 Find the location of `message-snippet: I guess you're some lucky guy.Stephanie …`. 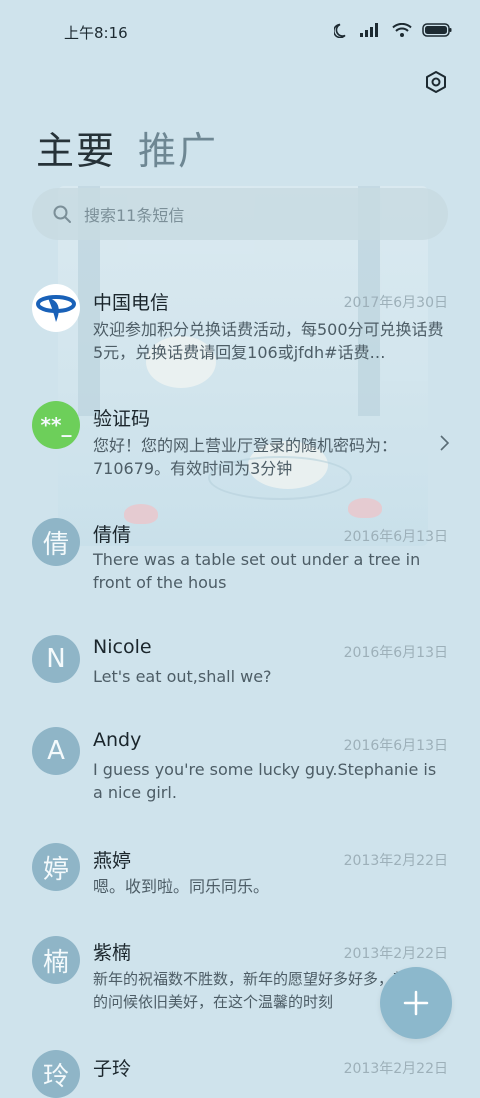

message-snippet: I guess you're some lucky guy.Stephanie … is located at coordinates (265, 781).